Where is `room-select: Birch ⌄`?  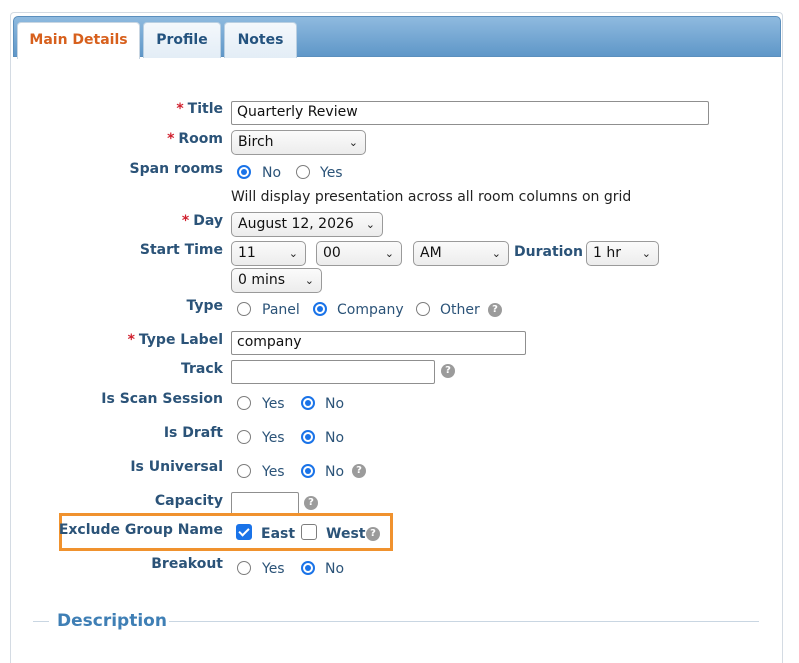
room-select: Birch ⌄ is located at coordinates (298, 142).